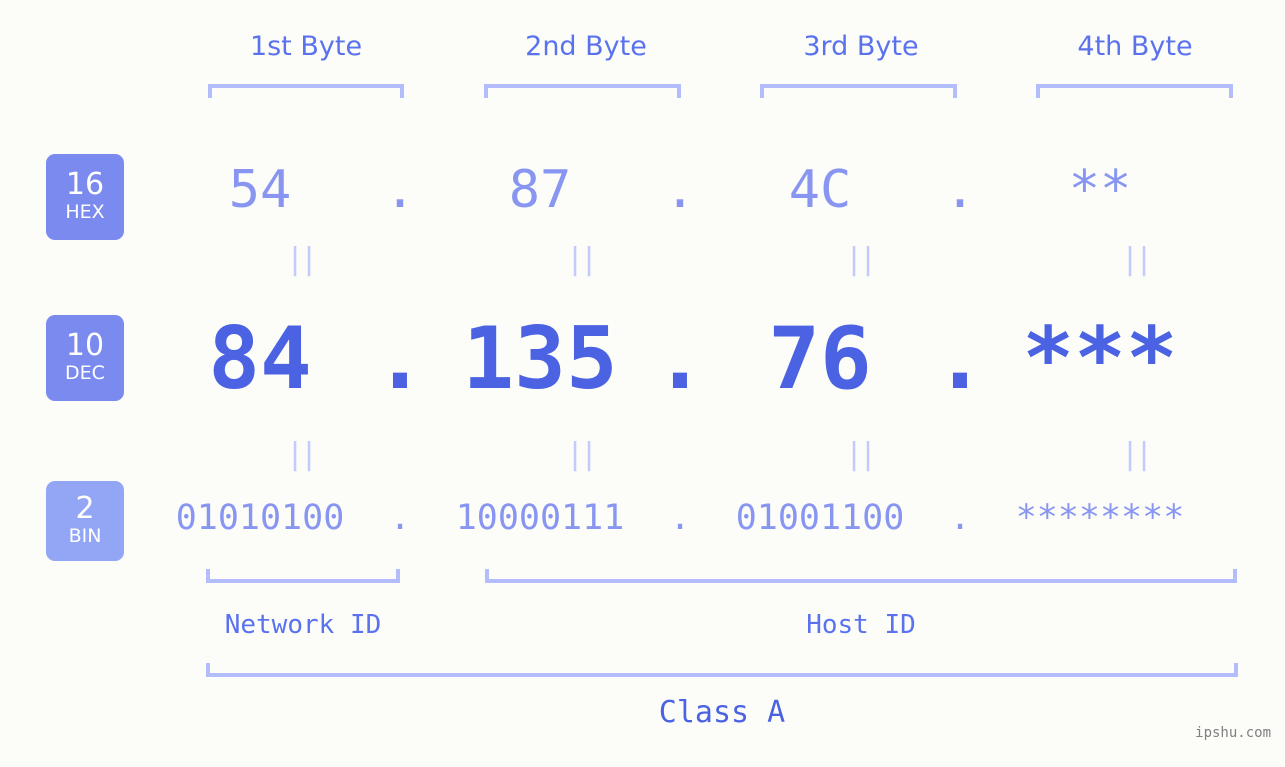  Describe the element at coordinates (581, 454) in the screenshot. I see `equals-mark-dec-bin-2: ||` at that location.